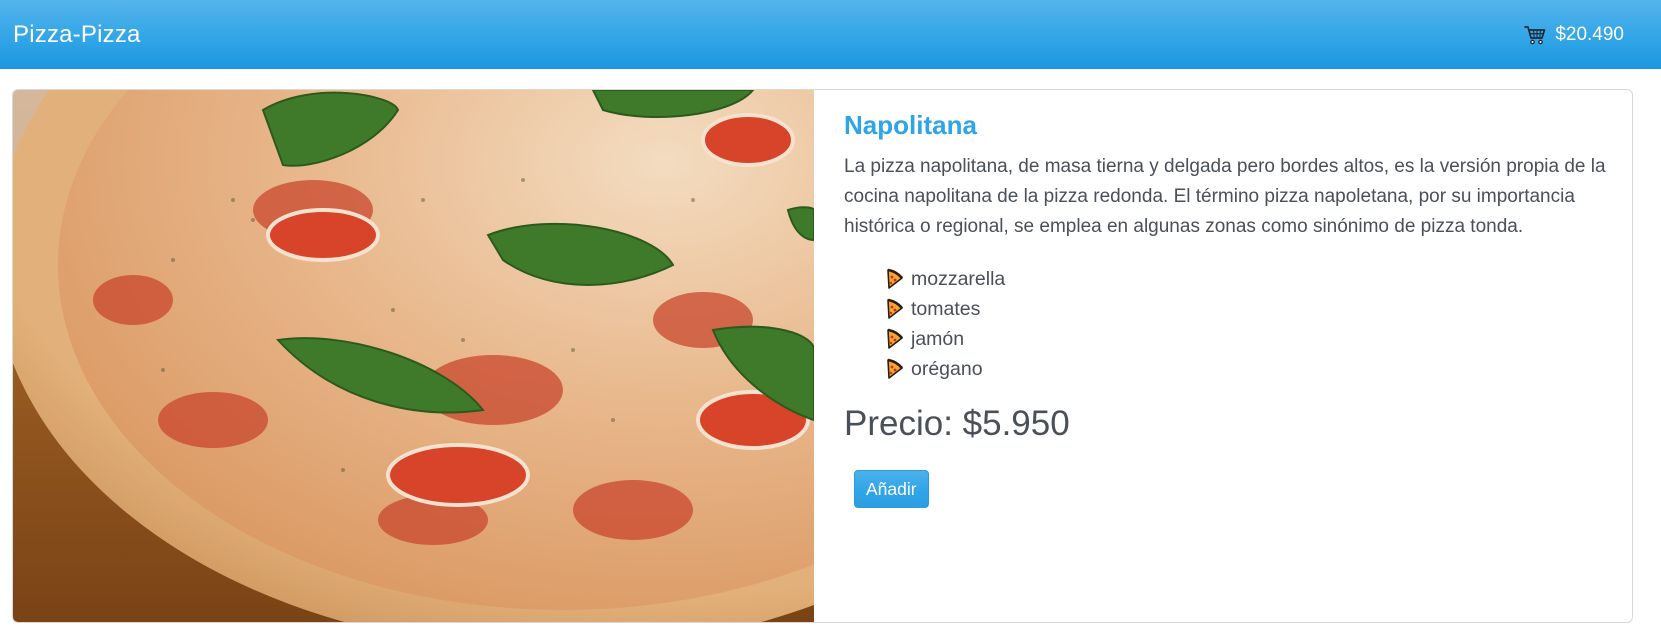 This screenshot has height=635, width=1661. I want to click on shopping-cart-icon, so click(1535, 34).